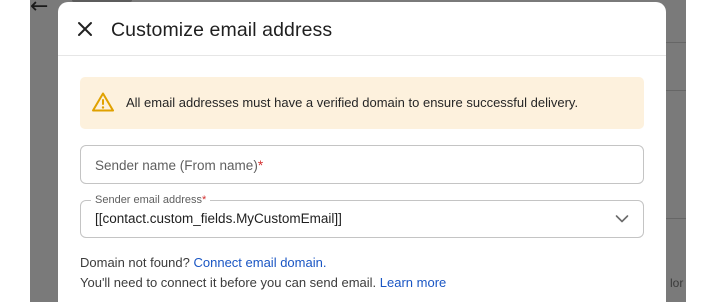  I want to click on close-button, so click(85, 29).